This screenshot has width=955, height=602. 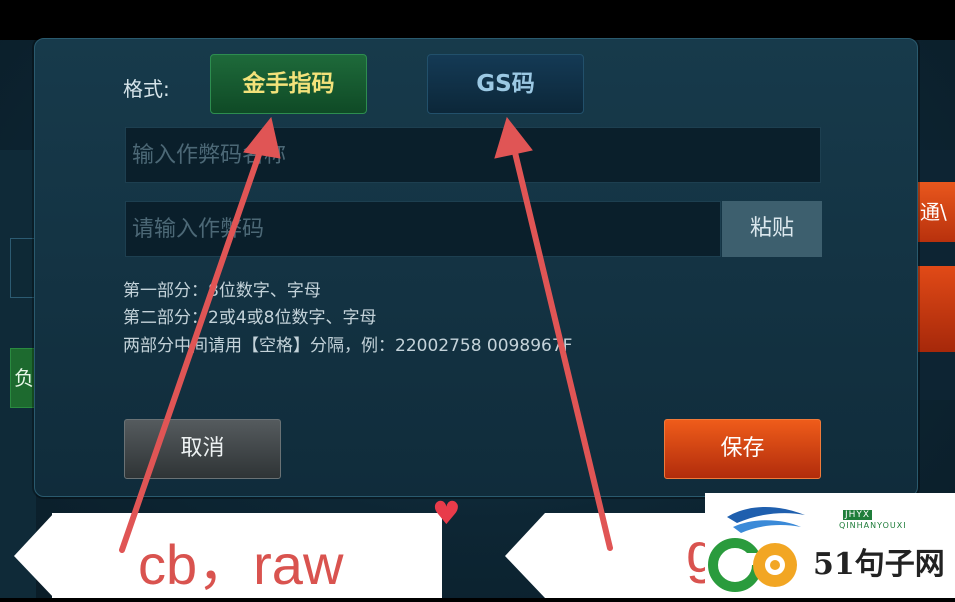 I want to click on hint-separator-example: 两部分中间请用【空格】分隔，例：22002758 0098967F, so click(x=348, y=346).